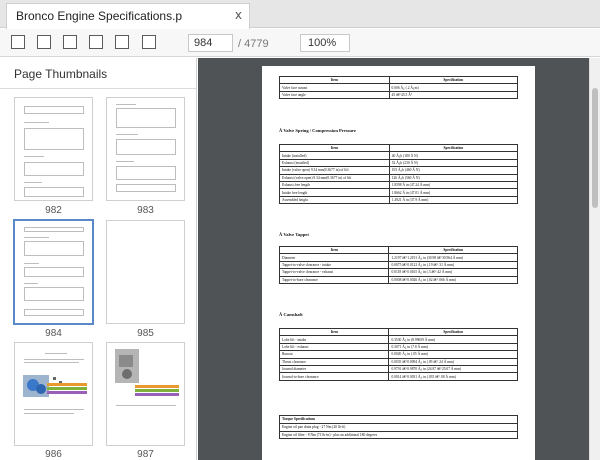 This screenshot has height=460, width=600. Describe the element at coordinates (334, 354) in the screenshot. I see `table-cell: Runout` at that location.